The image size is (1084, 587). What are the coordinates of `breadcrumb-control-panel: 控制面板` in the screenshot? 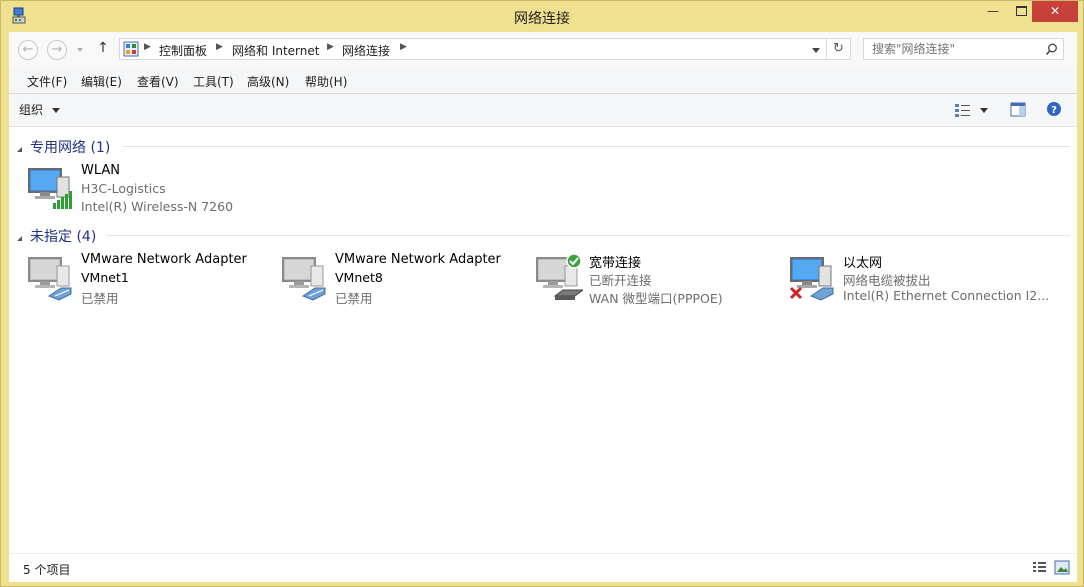 It's located at (183, 50).